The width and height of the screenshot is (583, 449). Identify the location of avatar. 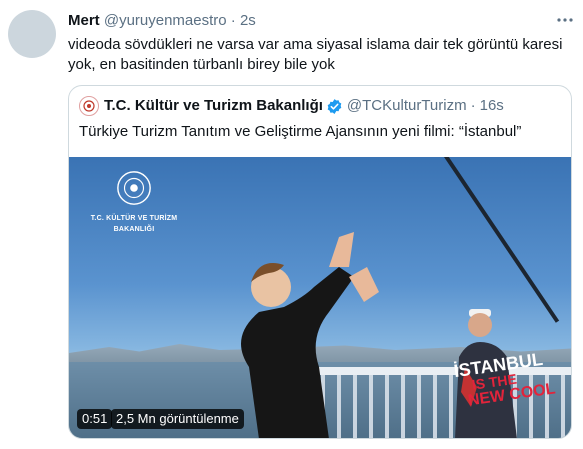
(32, 34).